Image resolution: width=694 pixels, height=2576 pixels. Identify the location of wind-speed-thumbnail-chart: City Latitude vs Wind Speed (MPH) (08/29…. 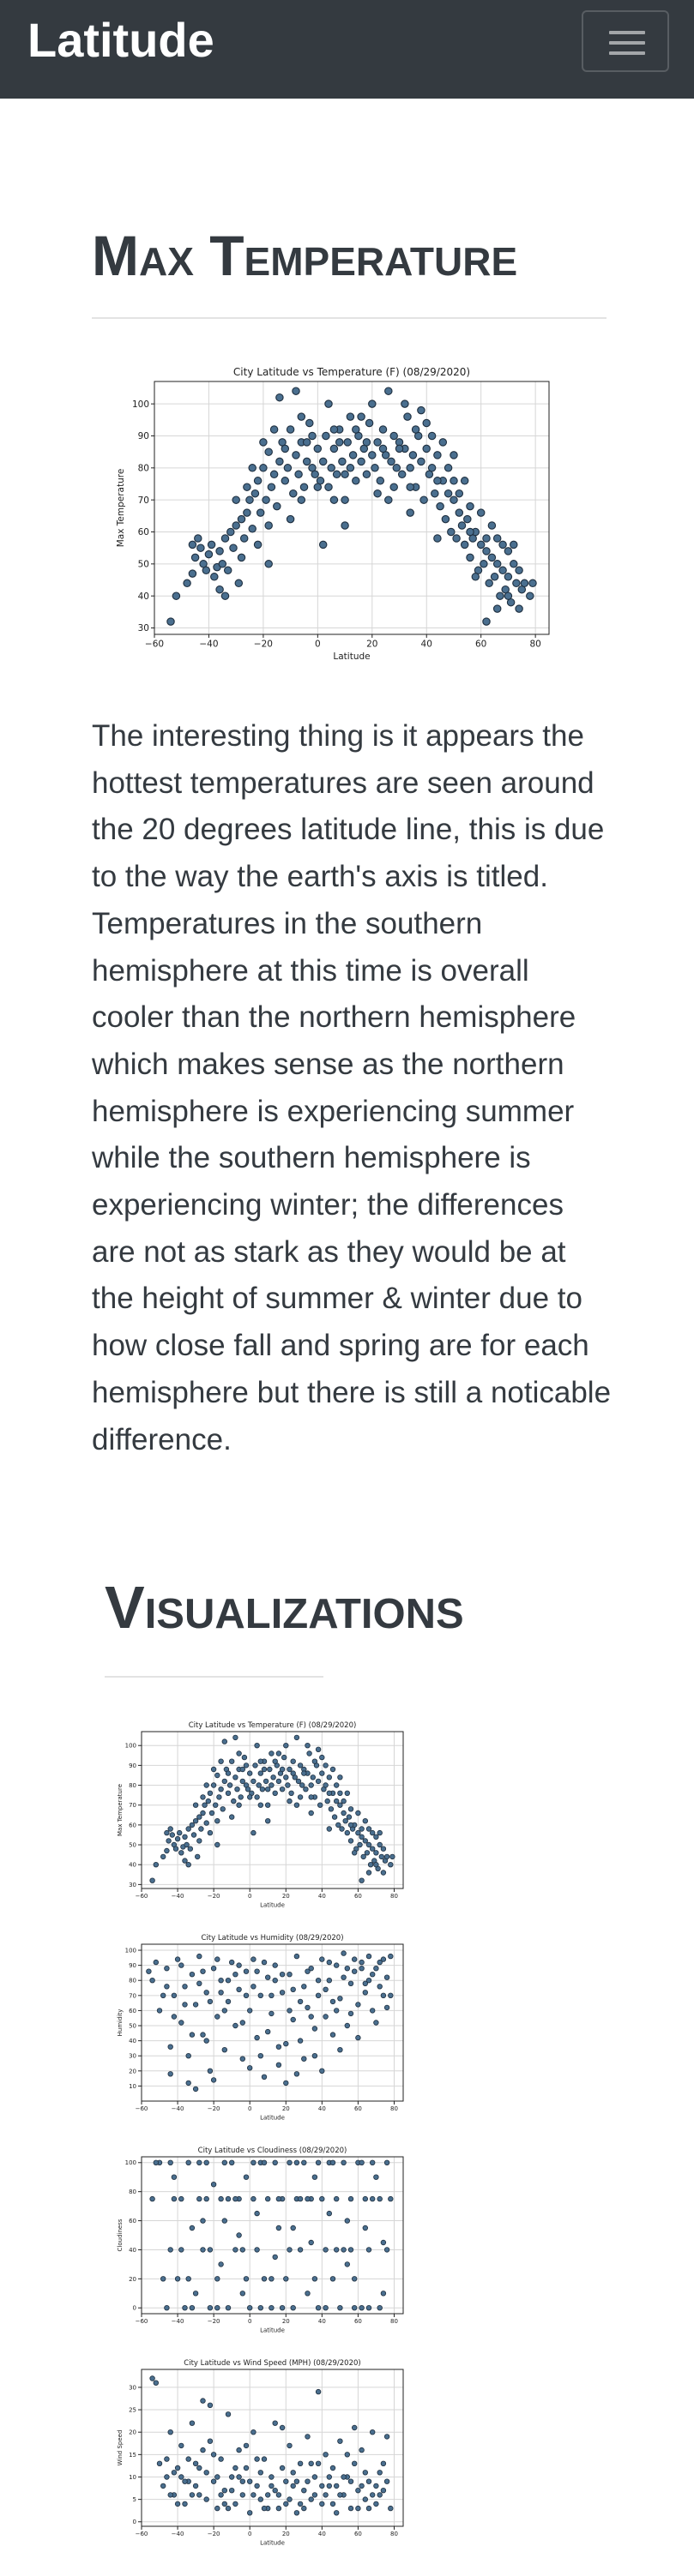
(264, 2448).